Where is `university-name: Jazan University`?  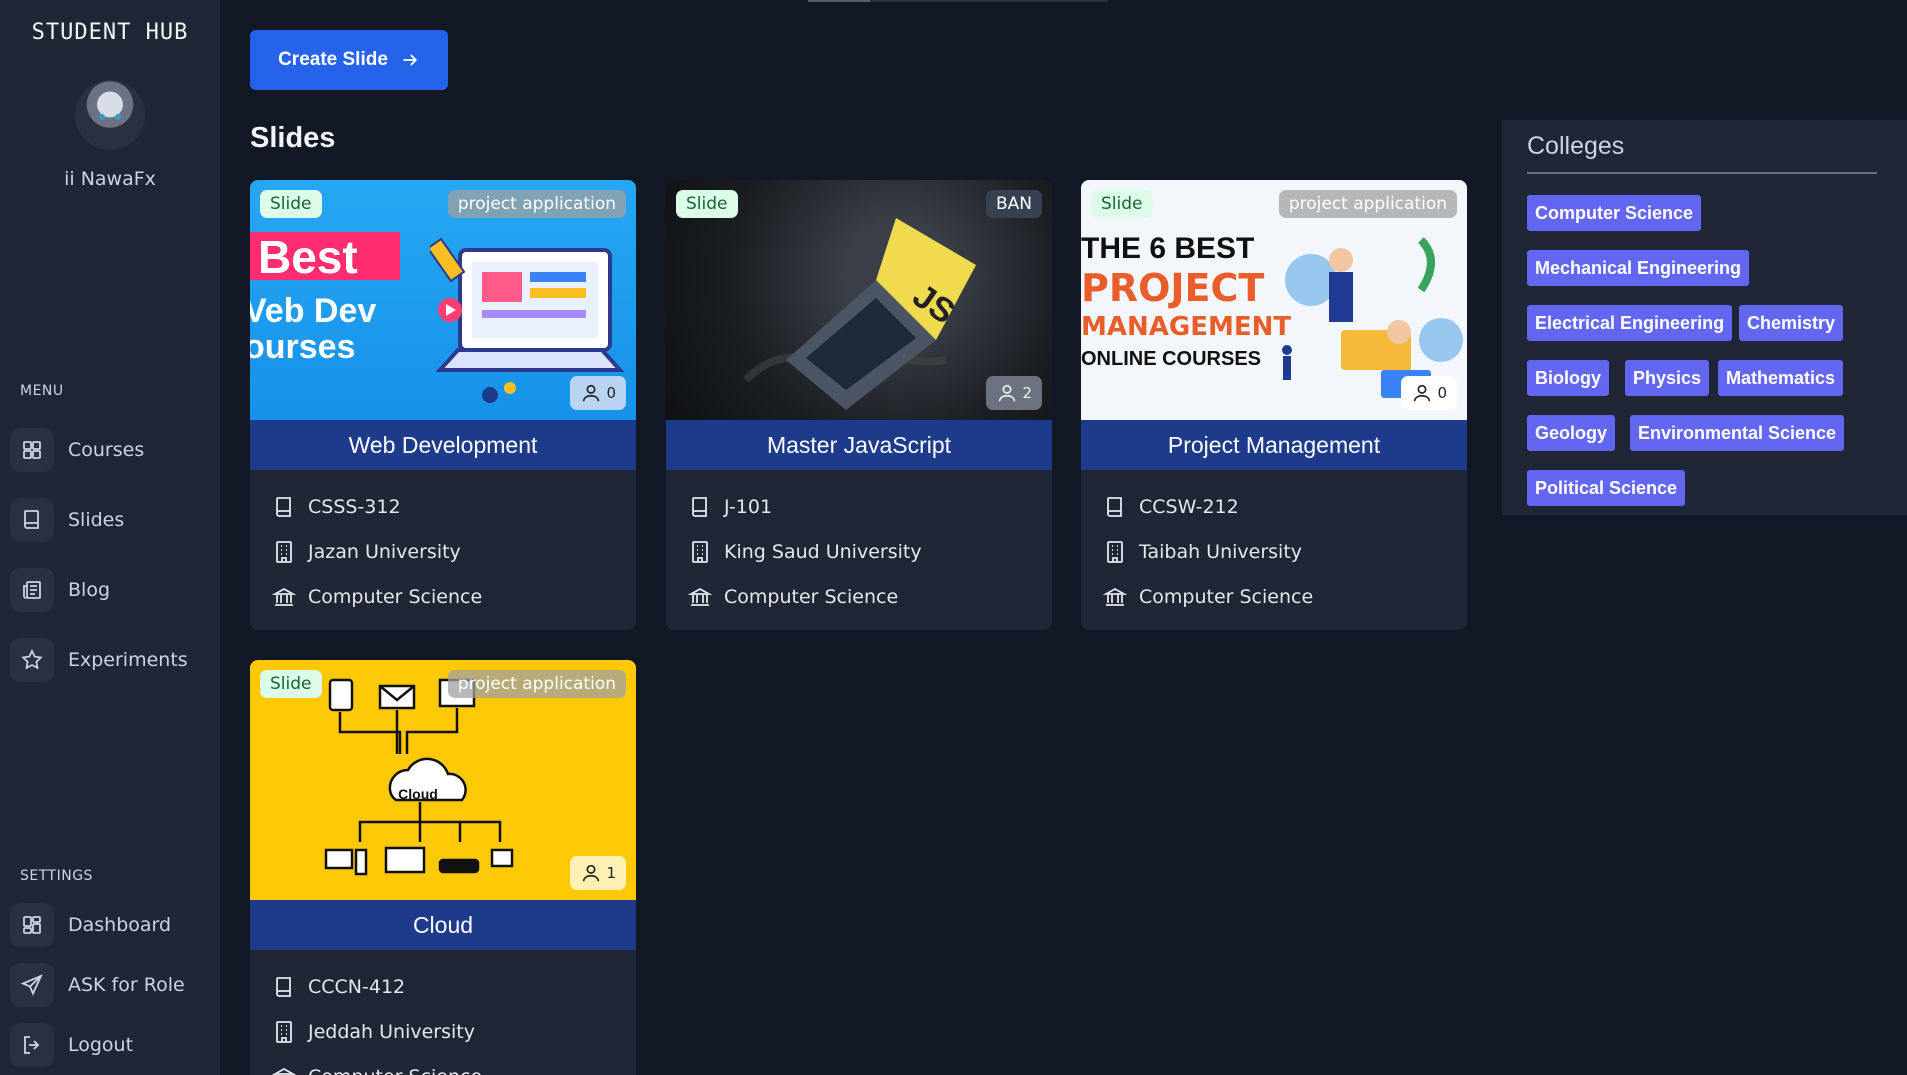
university-name: Jazan University is located at coordinates (384, 551).